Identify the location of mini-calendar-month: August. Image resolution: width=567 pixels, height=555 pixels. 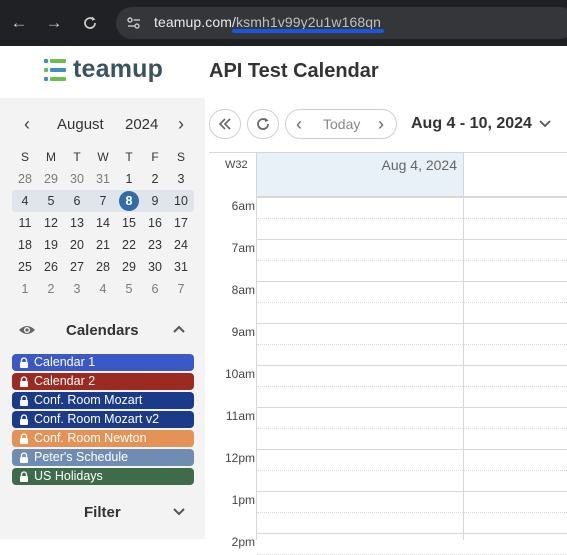
(80, 124).